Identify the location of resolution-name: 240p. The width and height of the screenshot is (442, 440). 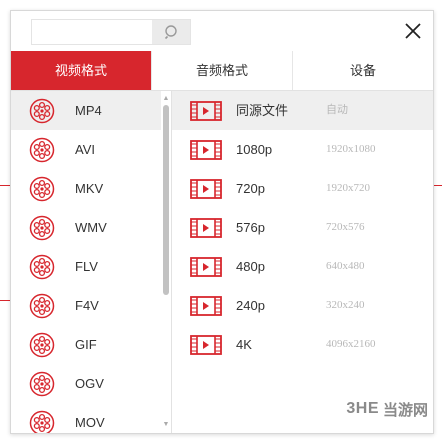
(250, 305).